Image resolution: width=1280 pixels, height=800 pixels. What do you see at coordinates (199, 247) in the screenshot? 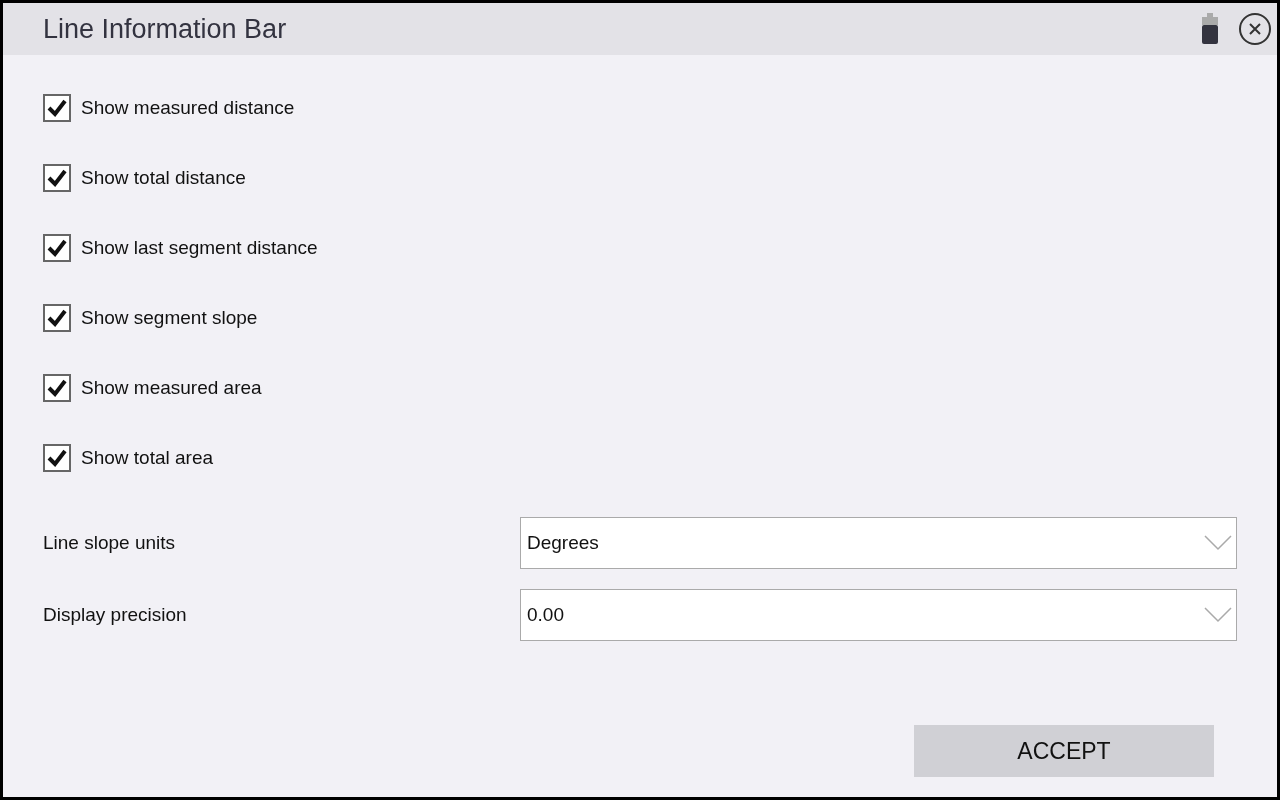
I see `checkbox-label: Show last segment distance` at bounding box center [199, 247].